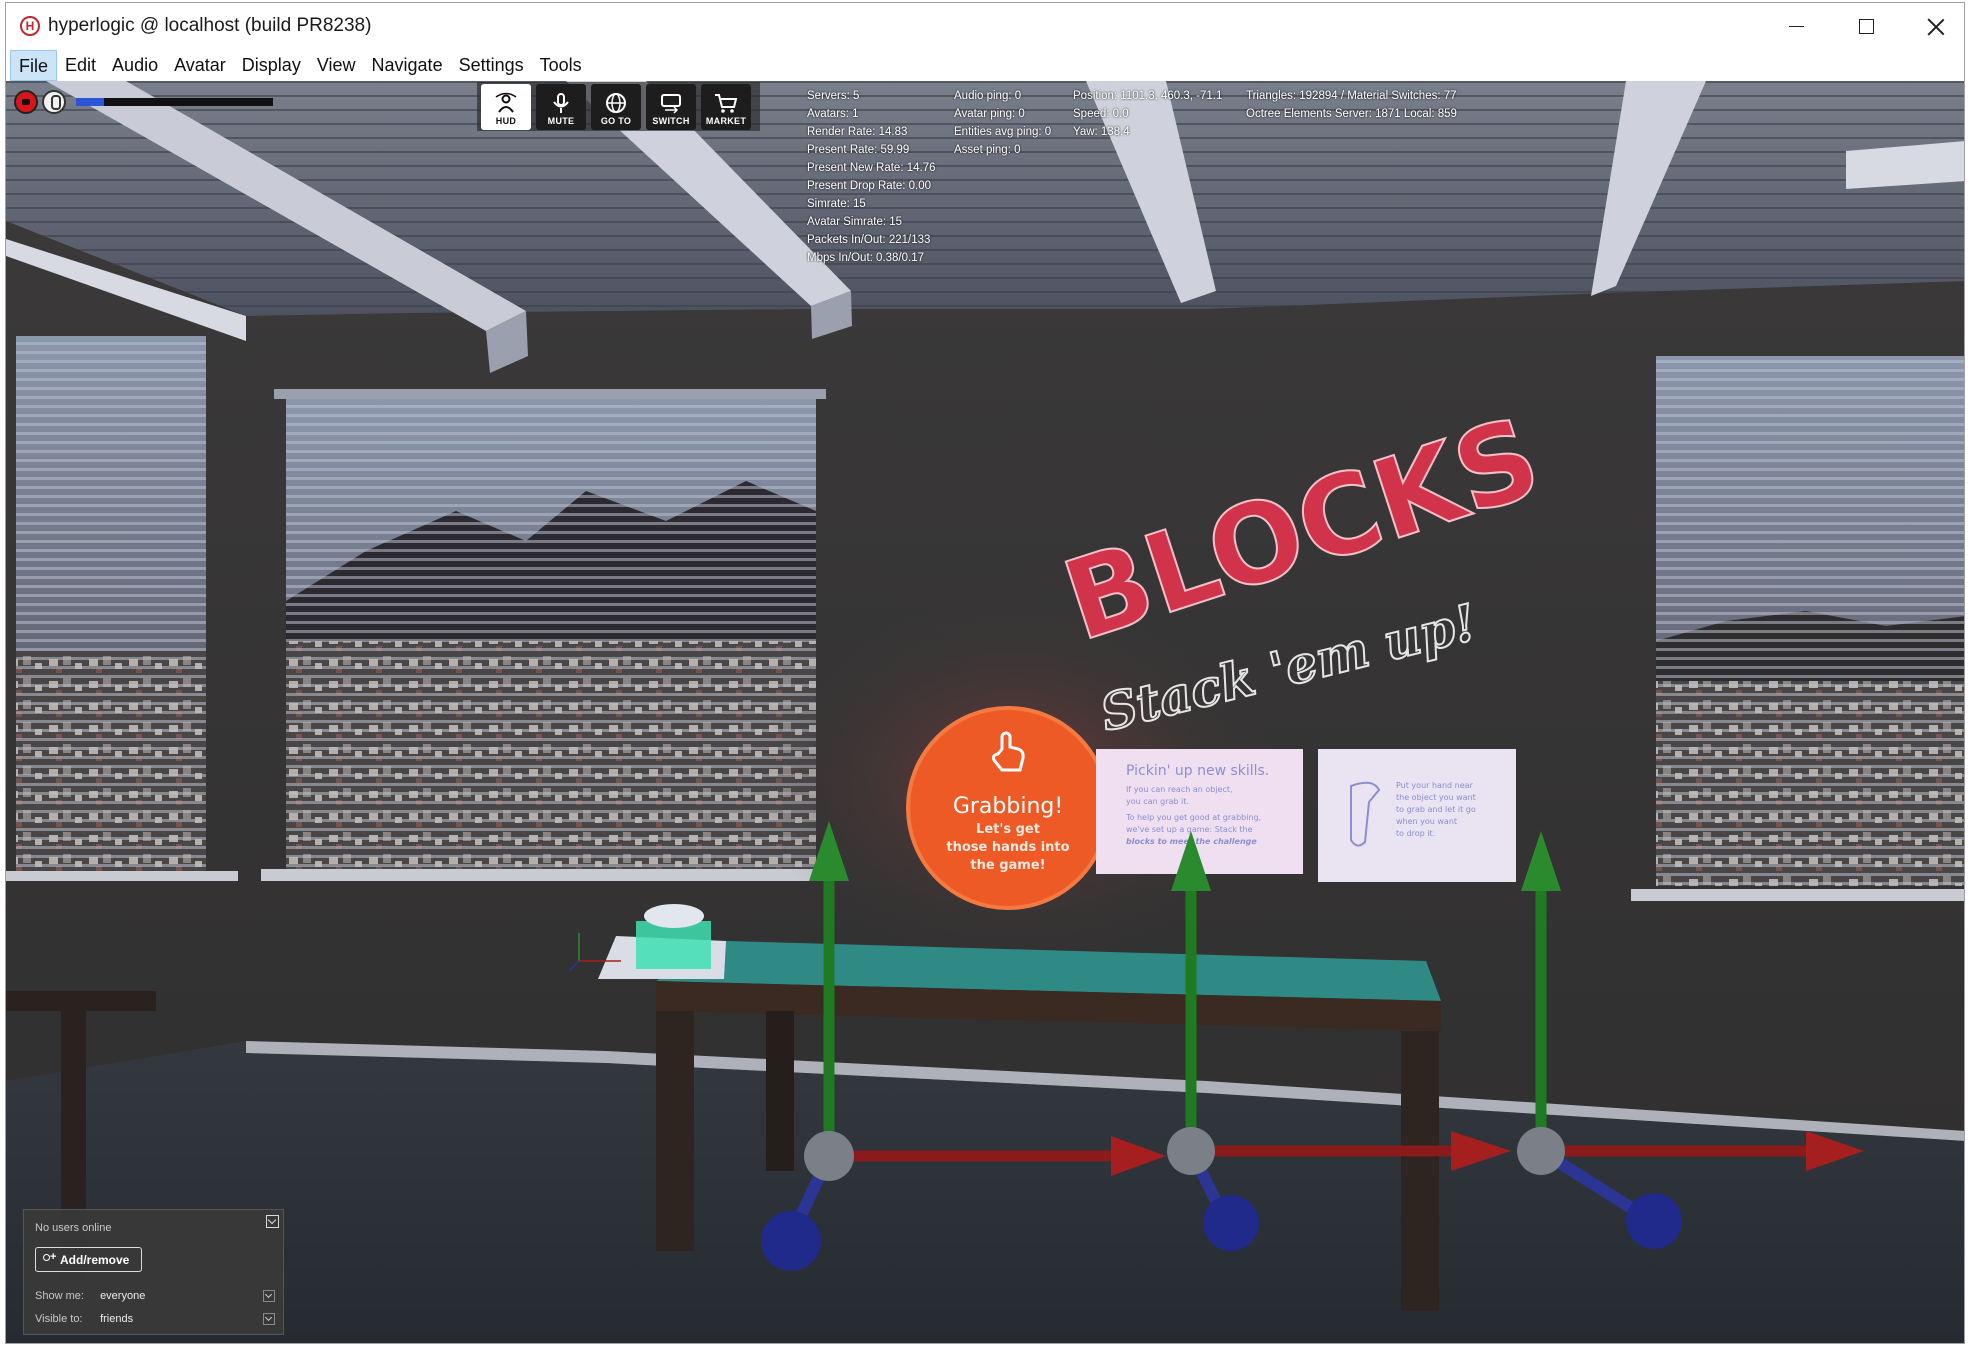 The image size is (1973, 1362). What do you see at coordinates (1007, 865) in the screenshot?
I see `badge-line-3: the game!` at bounding box center [1007, 865].